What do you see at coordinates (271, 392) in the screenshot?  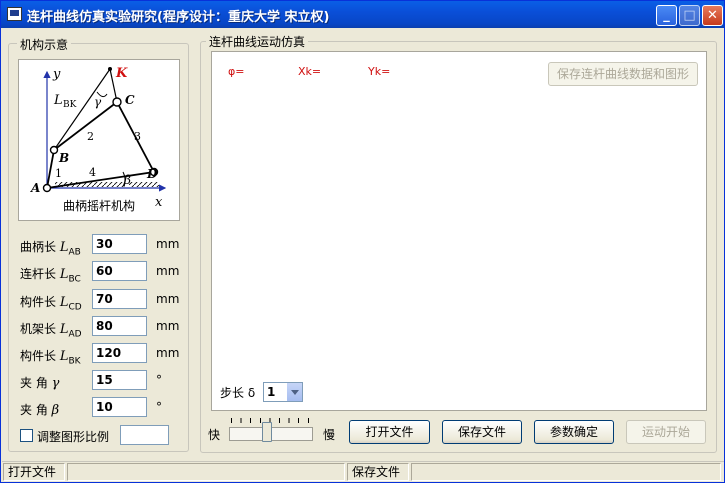 I see `step-select-value: 1` at bounding box center [271, 392].